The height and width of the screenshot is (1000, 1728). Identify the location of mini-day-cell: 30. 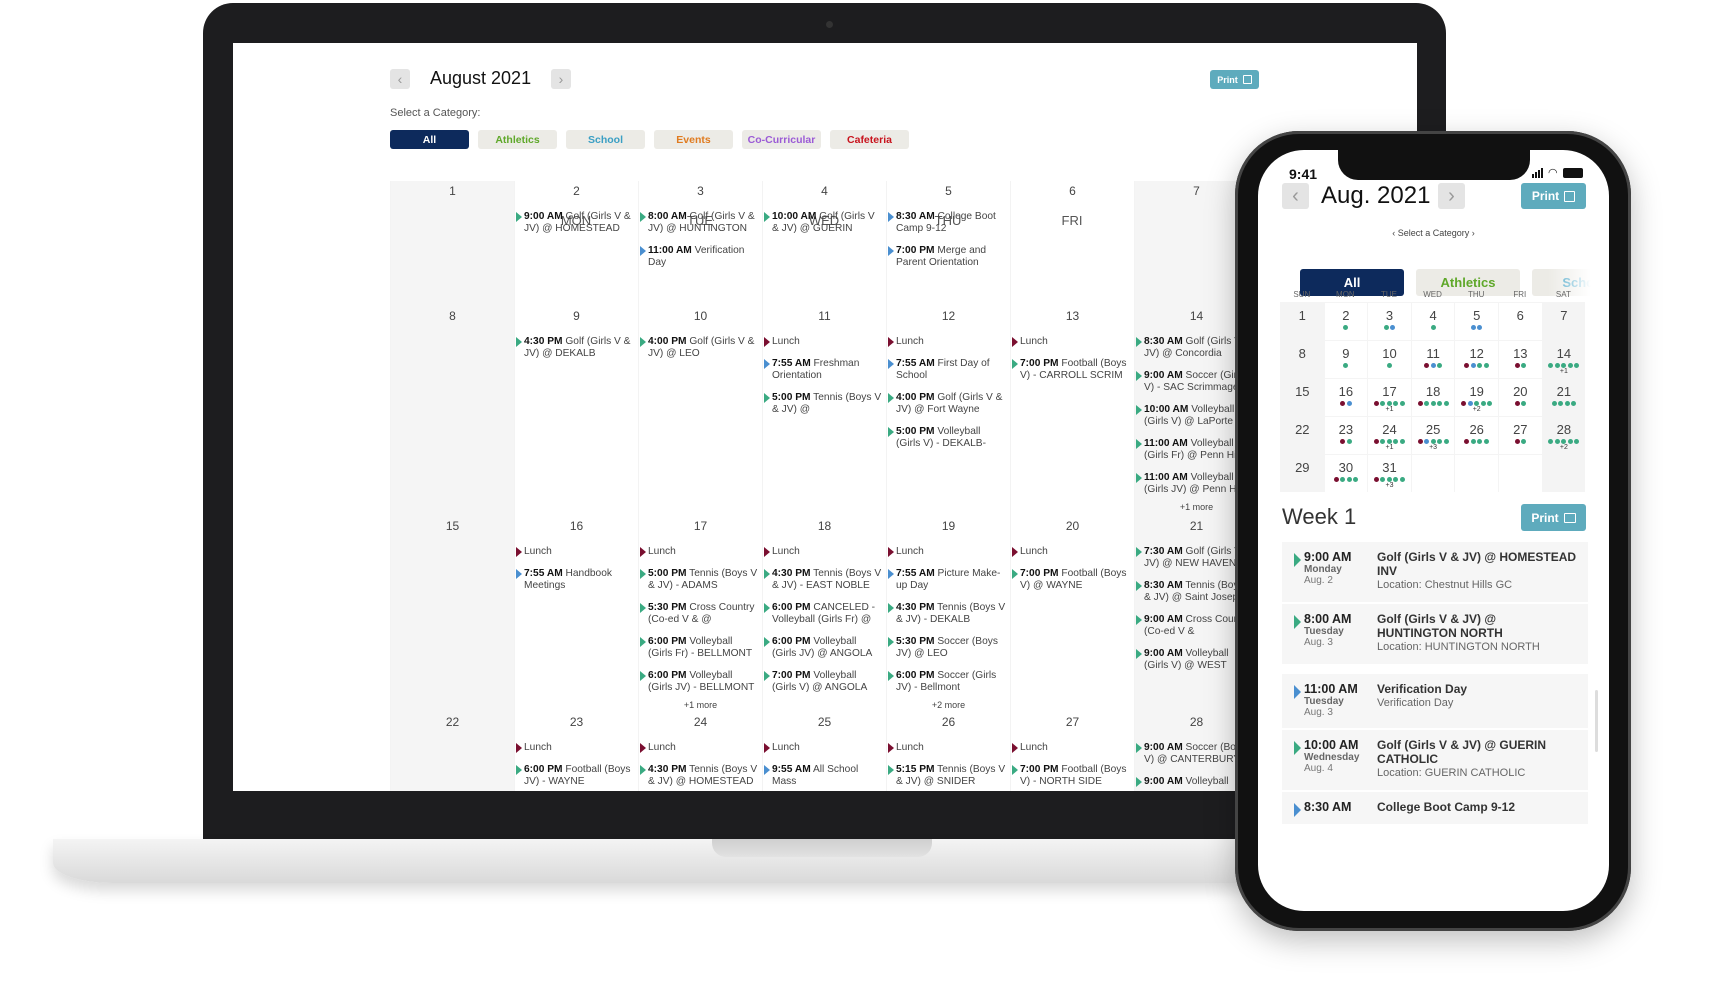
(1345, 473).